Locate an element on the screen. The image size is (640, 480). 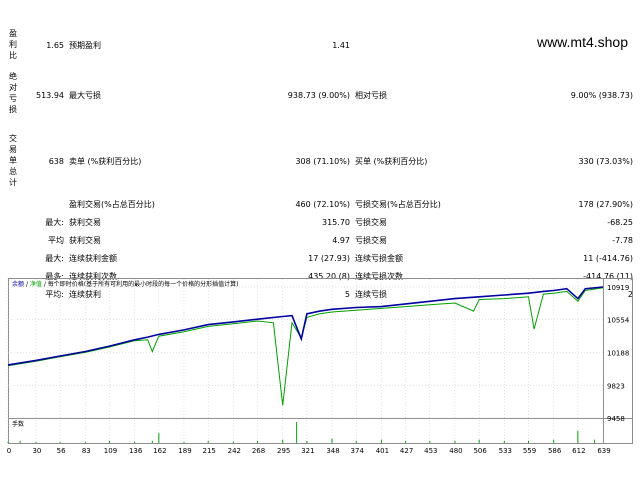
x-tick-label: 189 is located at coordinates (184, 451).